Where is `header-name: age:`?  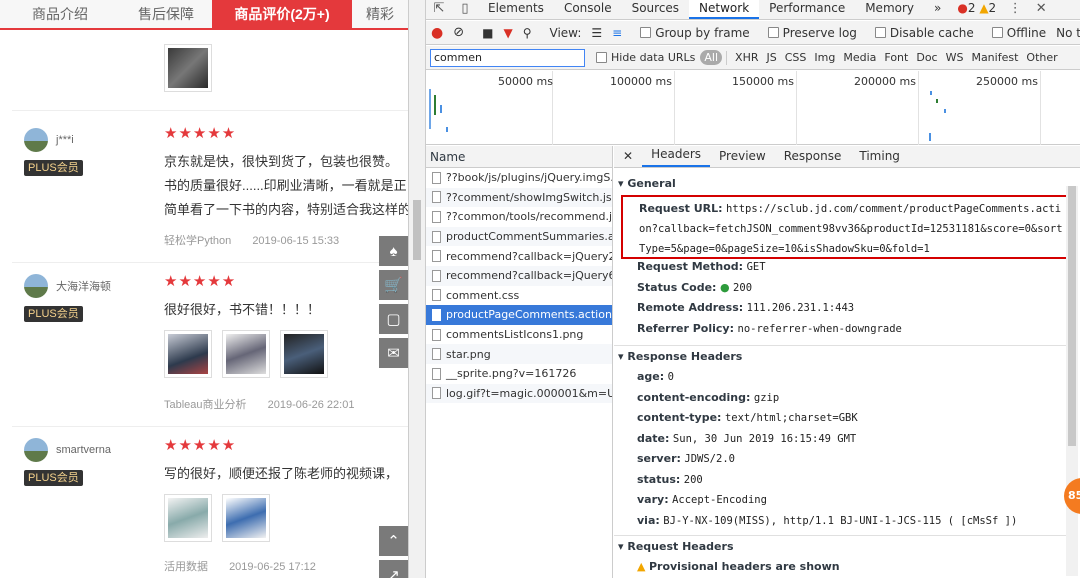
header-name: age: is located at coordinates (651, 376).